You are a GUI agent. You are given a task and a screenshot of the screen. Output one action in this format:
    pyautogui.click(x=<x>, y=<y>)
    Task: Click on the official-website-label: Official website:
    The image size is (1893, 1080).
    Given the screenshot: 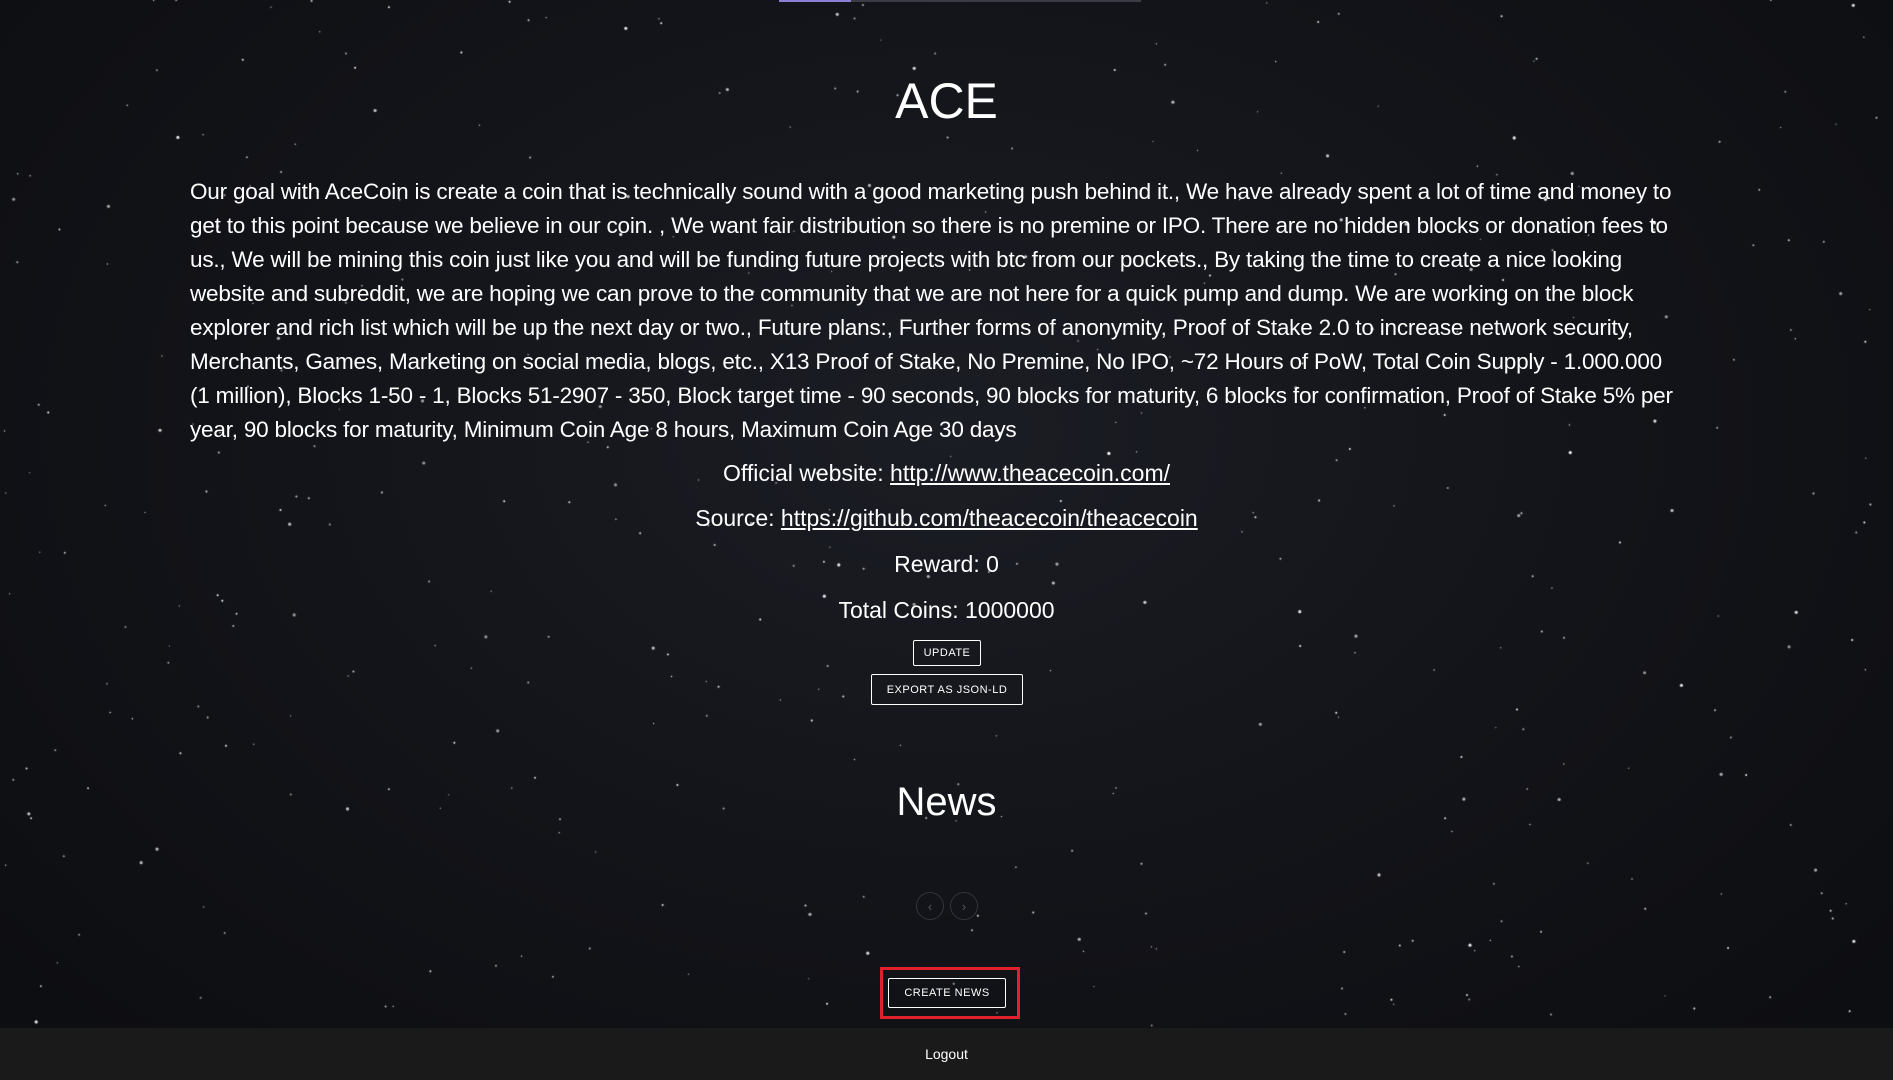 What is the action you would take?
    pyautogui.click(x=807, y=473)
    